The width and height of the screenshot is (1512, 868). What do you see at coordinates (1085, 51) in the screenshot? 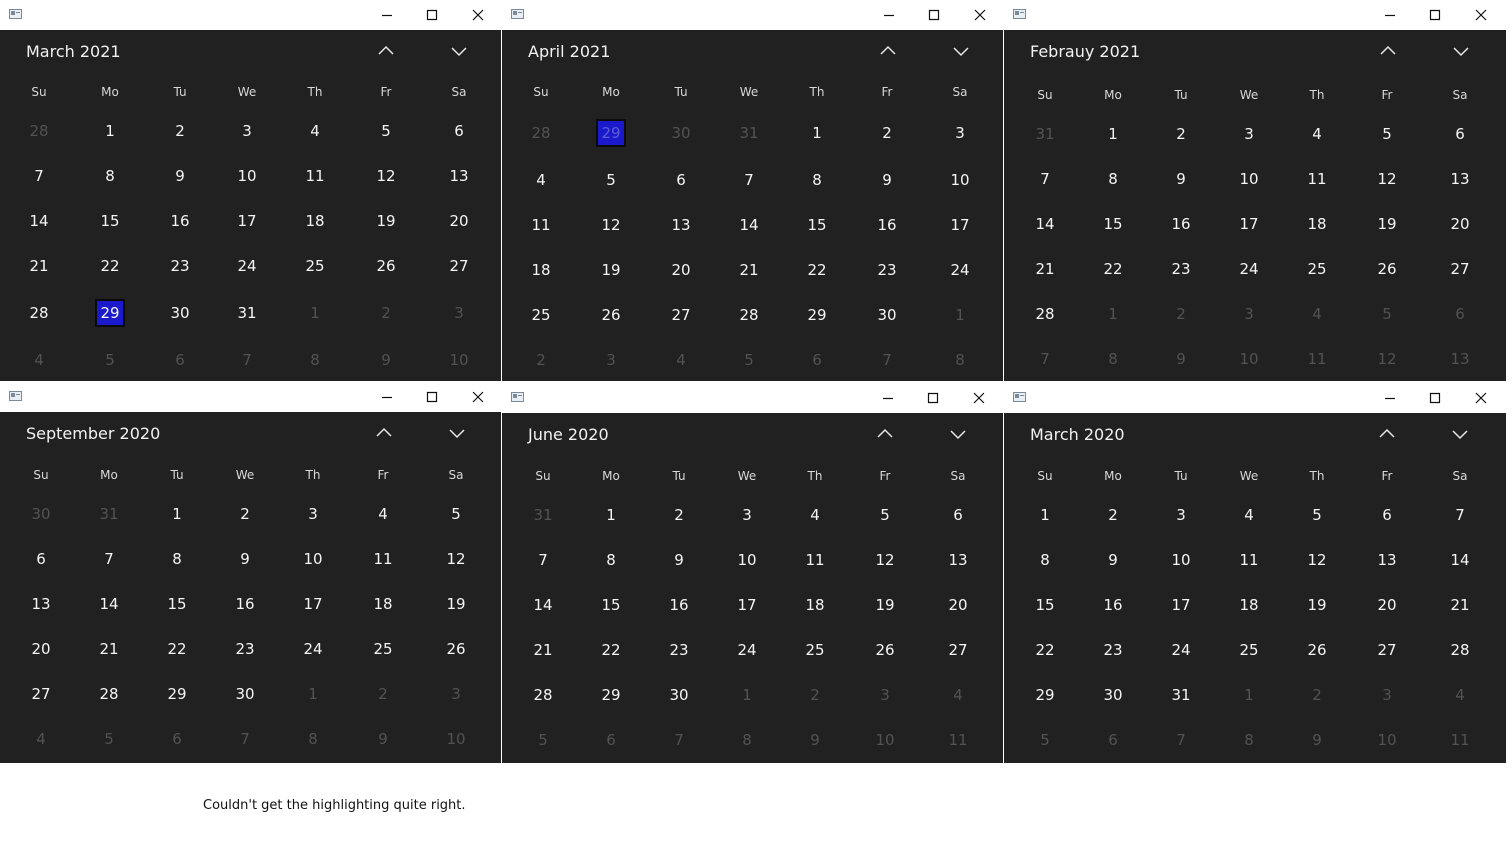
I see `month-year-button: Febrauy 2021` at bounding box center [1085, 51].